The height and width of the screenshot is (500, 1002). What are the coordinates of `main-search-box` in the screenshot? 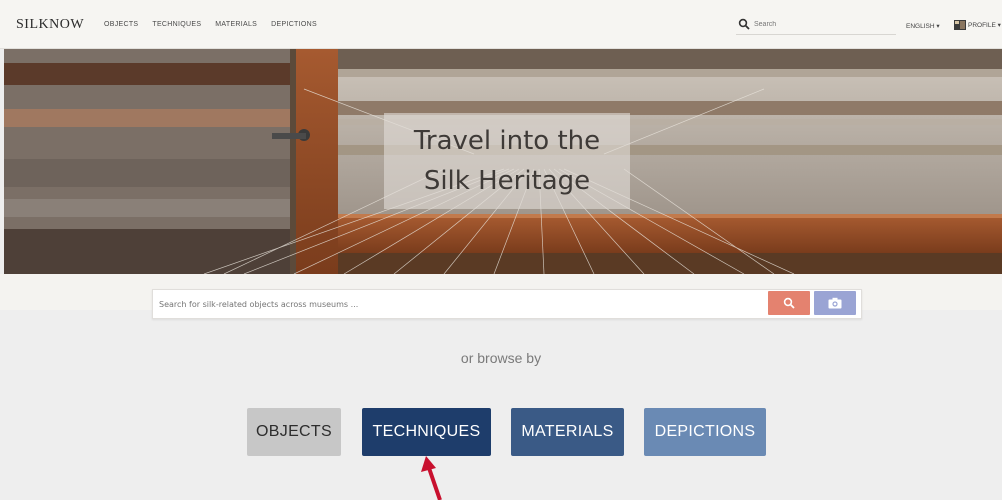 It's located at (507, 304).